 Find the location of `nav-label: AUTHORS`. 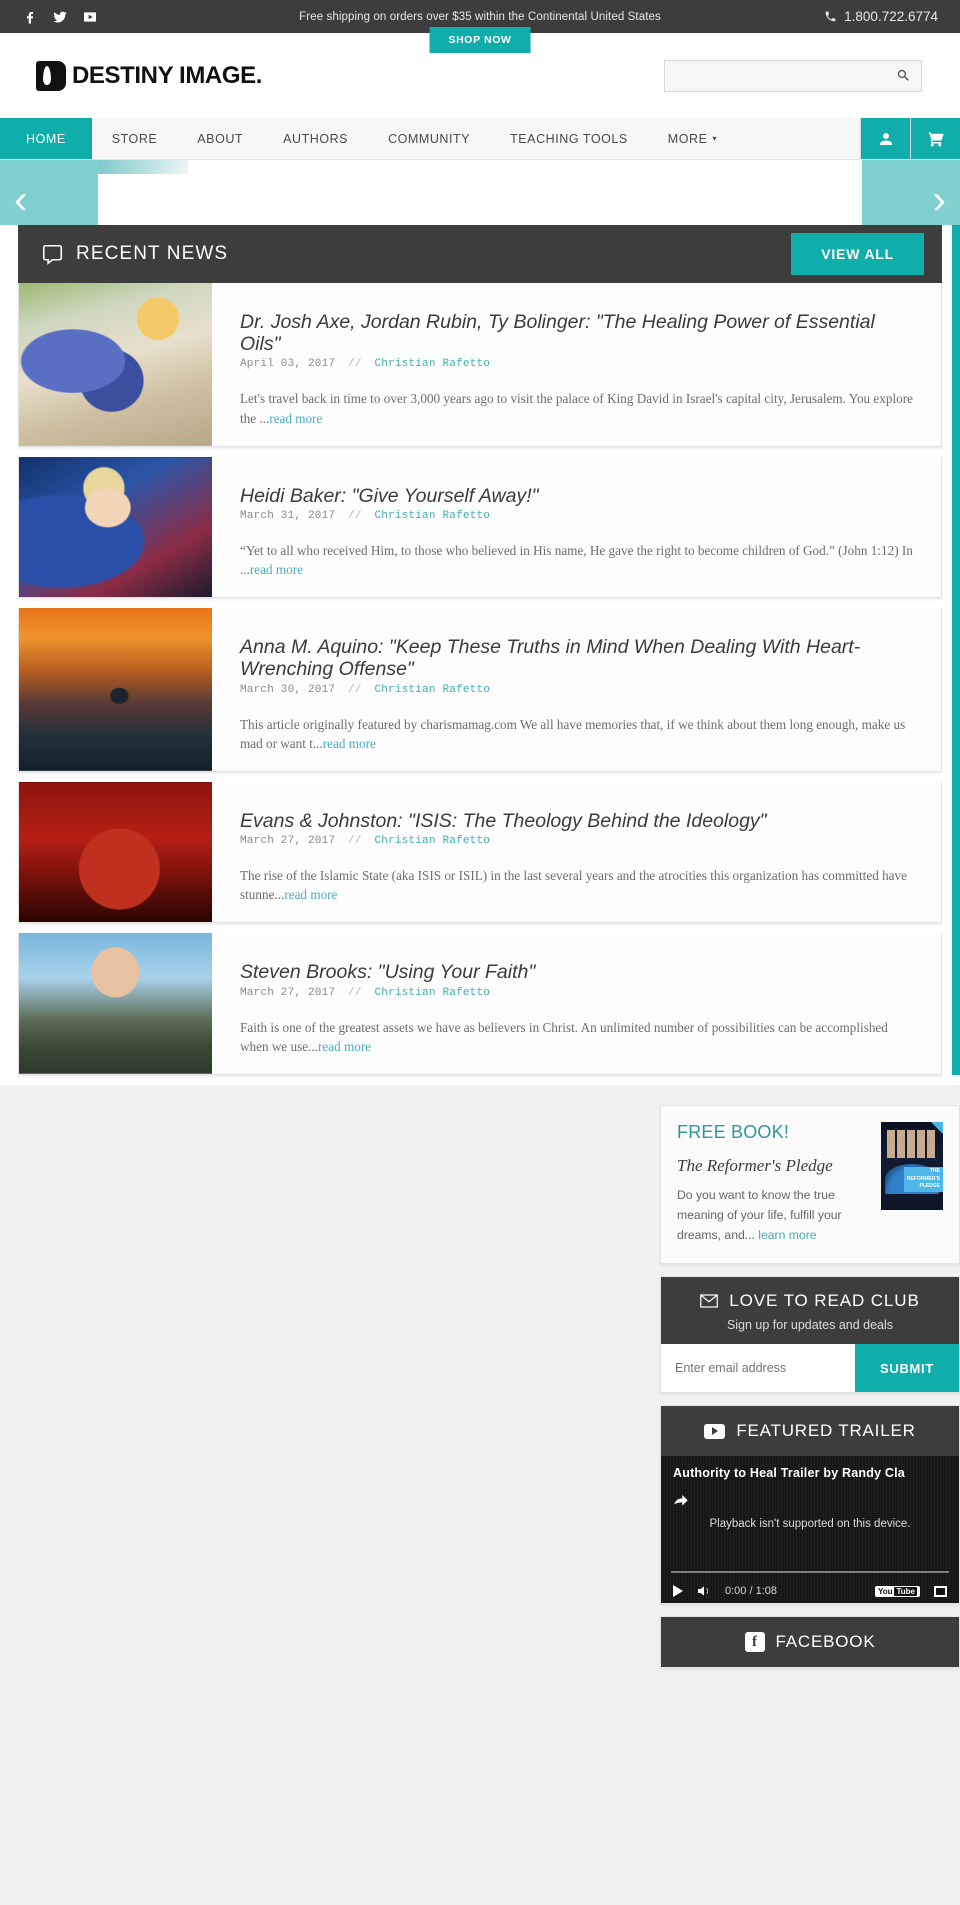

nav-label: AUTHORS is located at coordinates (316, 138).